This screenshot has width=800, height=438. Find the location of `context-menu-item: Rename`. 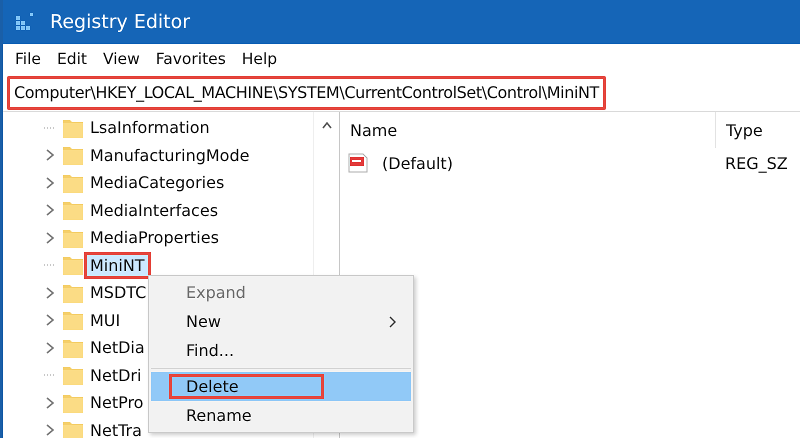

context-menu-item: Rename is located at coordinates (281, 415).